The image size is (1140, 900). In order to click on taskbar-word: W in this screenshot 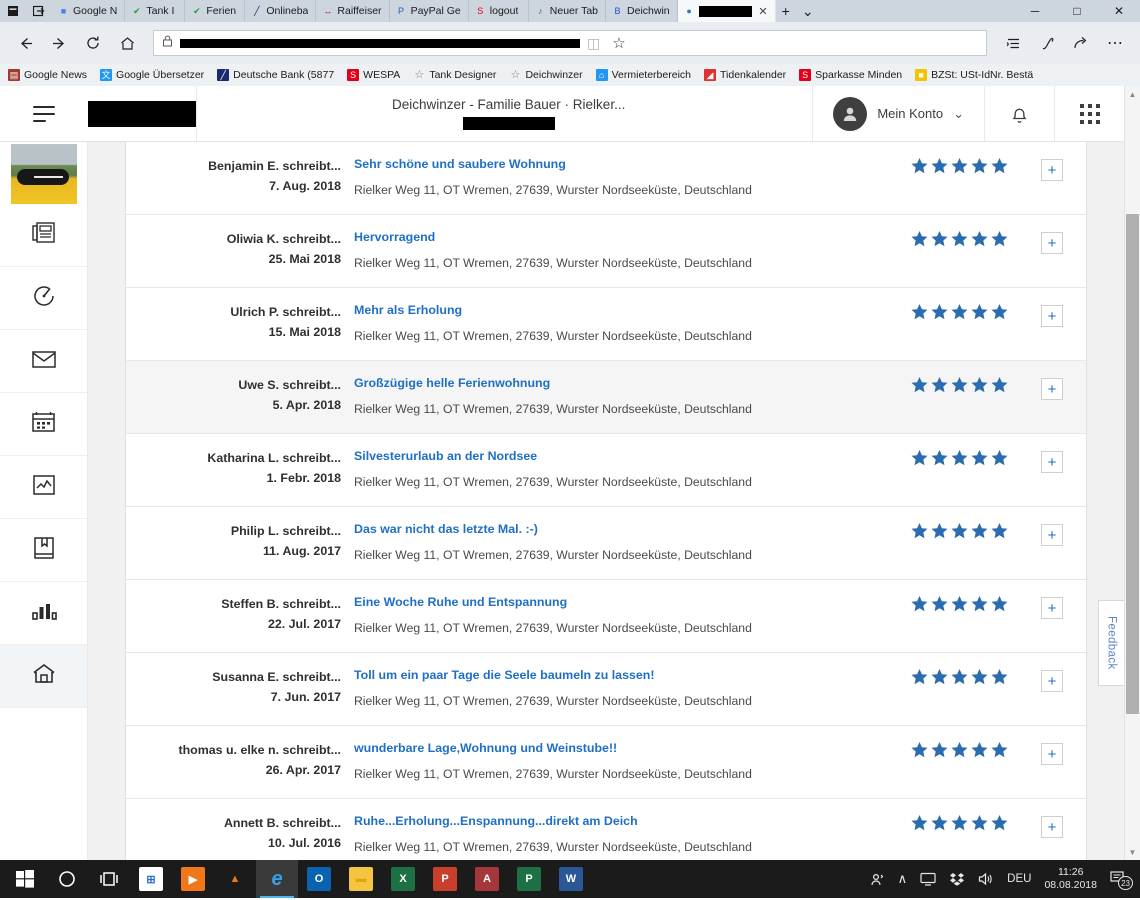, I will do `click(571, 879)`.